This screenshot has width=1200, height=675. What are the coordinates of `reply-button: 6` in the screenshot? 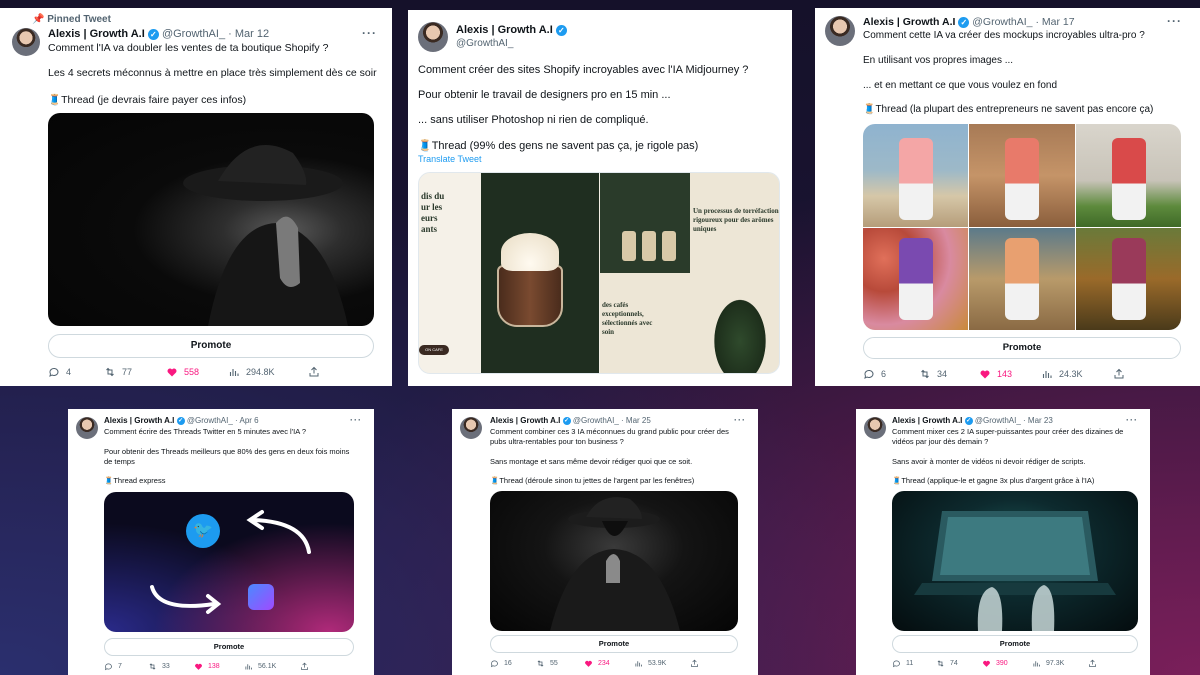 It's located at (891, 374).